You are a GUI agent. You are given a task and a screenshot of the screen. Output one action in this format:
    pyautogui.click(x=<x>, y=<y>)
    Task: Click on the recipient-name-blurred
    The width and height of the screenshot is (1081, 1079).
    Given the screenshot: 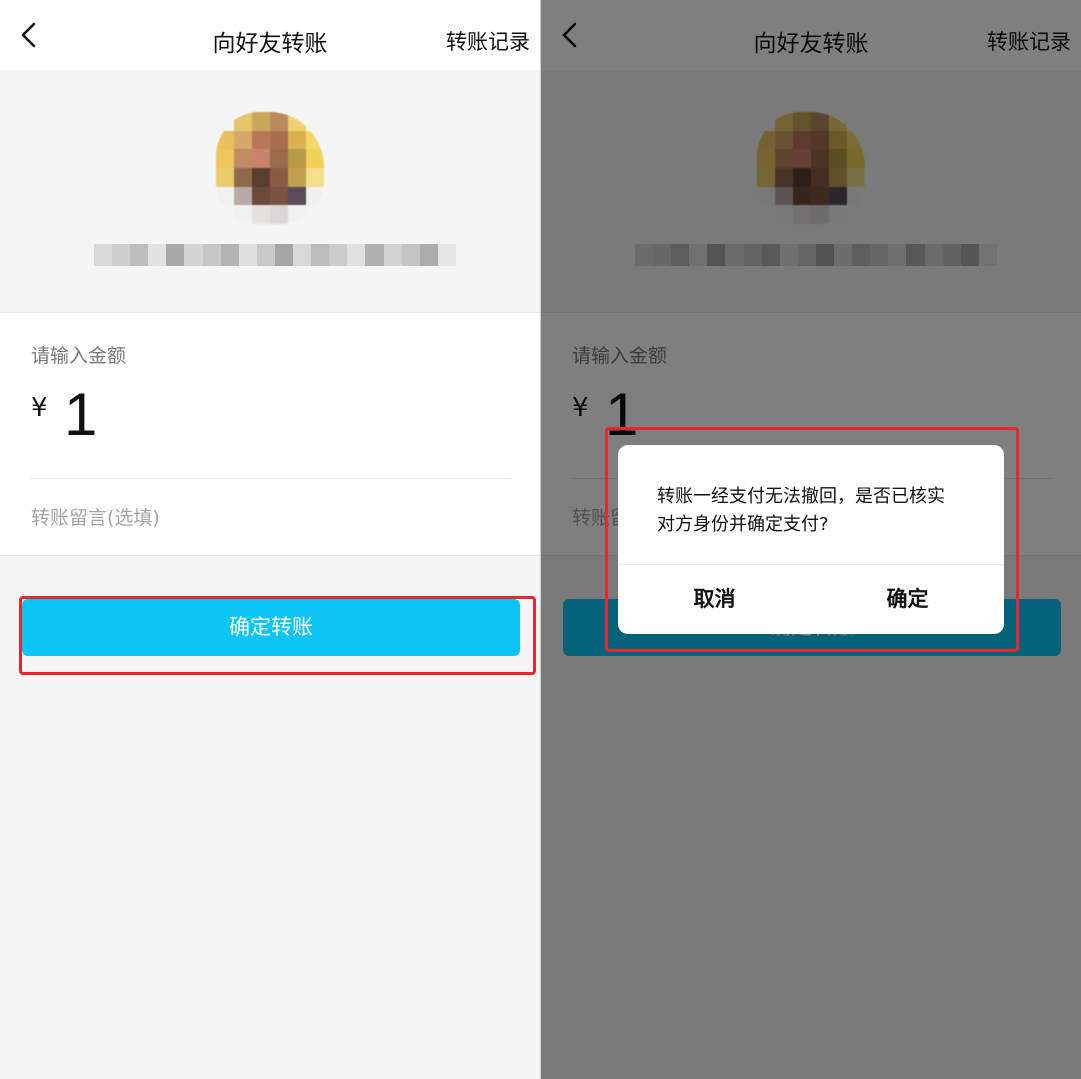 What is the action you would take?
    pyautogui.click(x=275, y=255)
    